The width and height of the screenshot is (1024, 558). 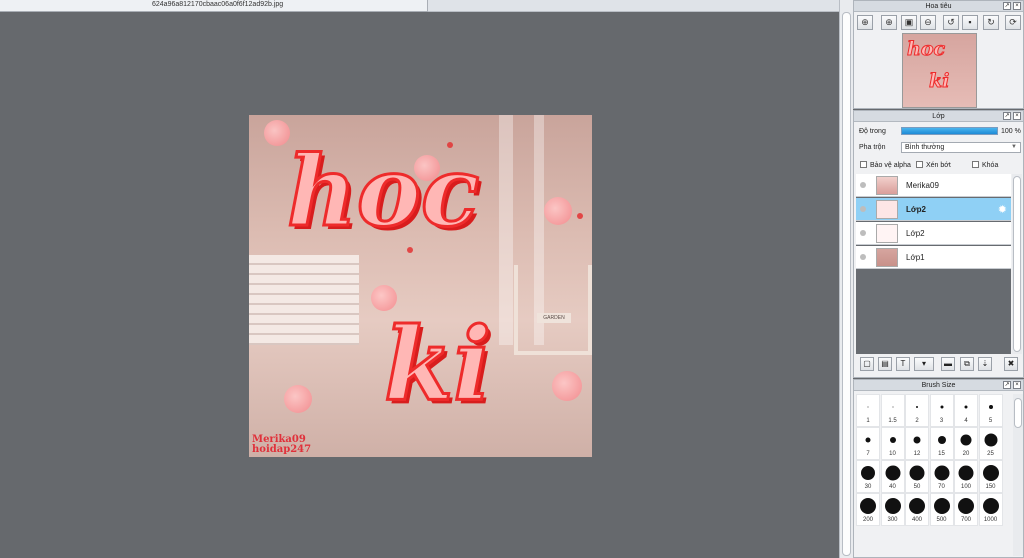 I want to click on layer-row: Lớp1, so click(x=933, y=257).